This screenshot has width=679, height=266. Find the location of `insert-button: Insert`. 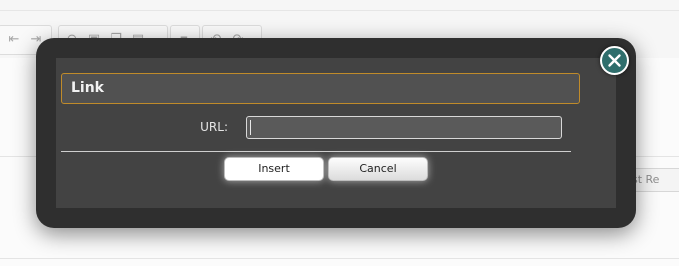

insert-button: Insert is located at coordinates (274, 169).